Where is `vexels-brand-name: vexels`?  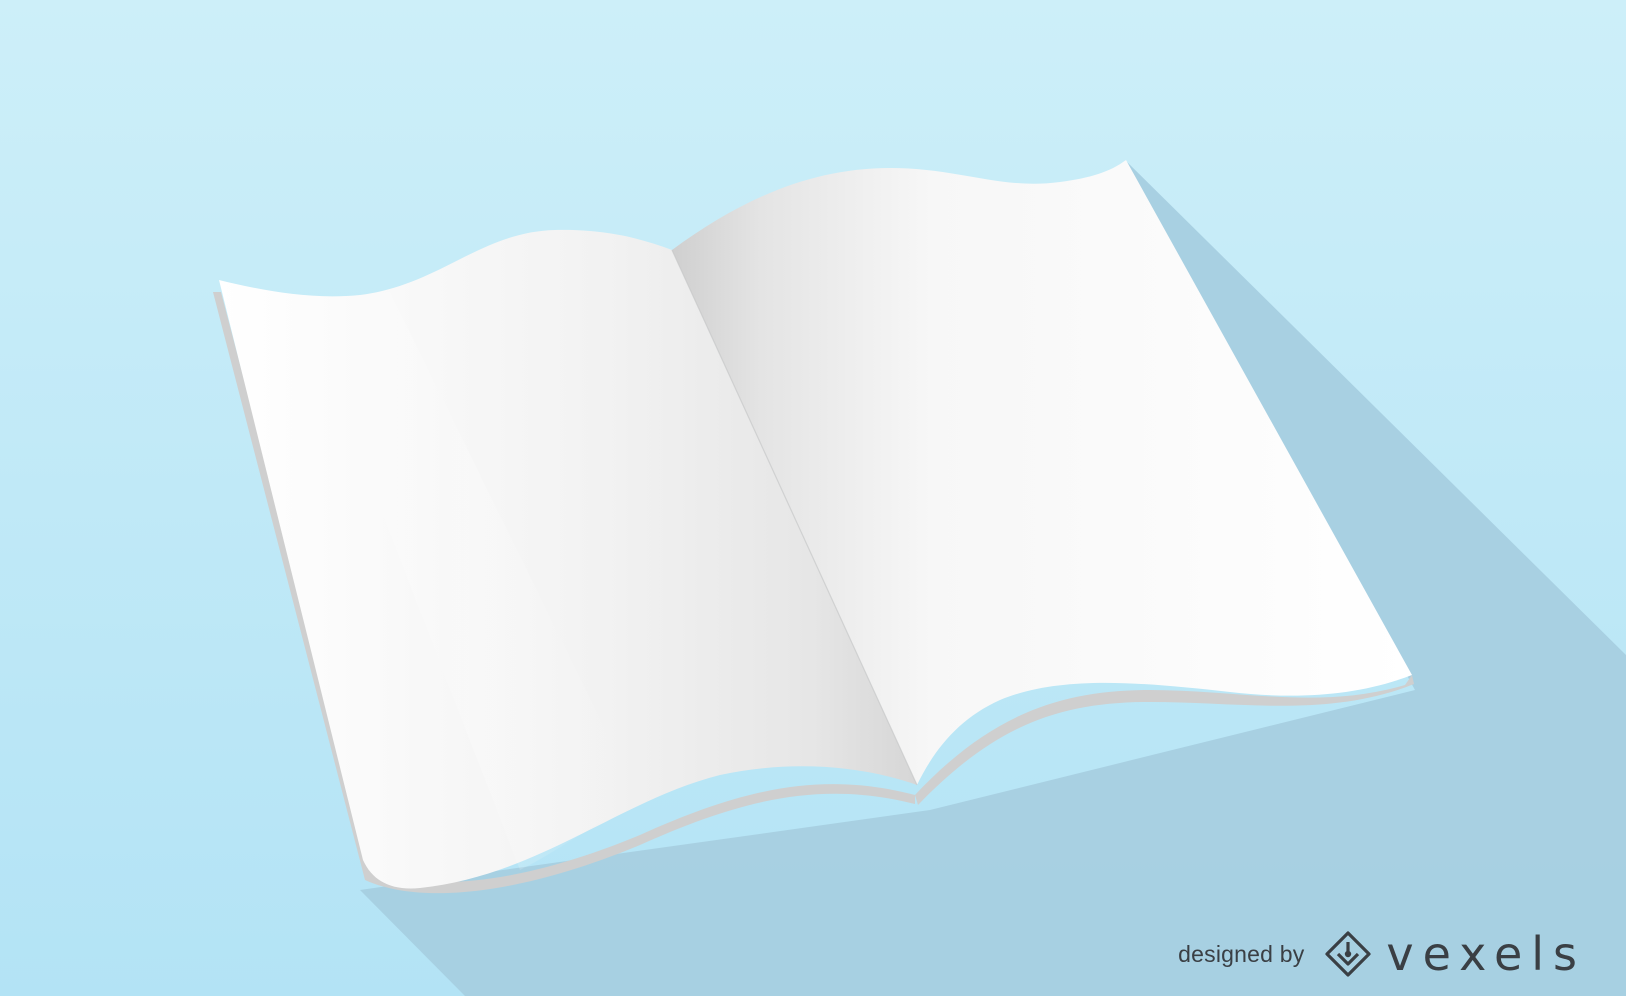 vexels-brand-name: vexels is located at coordinates (1486, 954).